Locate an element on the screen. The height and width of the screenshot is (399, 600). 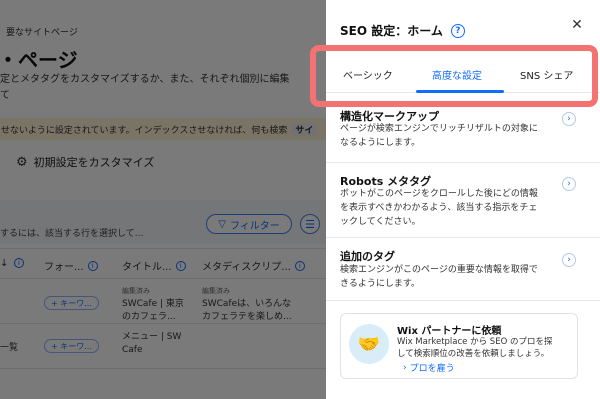
sort-arrow-icon: ↓ is located at coordinates (4, 263).